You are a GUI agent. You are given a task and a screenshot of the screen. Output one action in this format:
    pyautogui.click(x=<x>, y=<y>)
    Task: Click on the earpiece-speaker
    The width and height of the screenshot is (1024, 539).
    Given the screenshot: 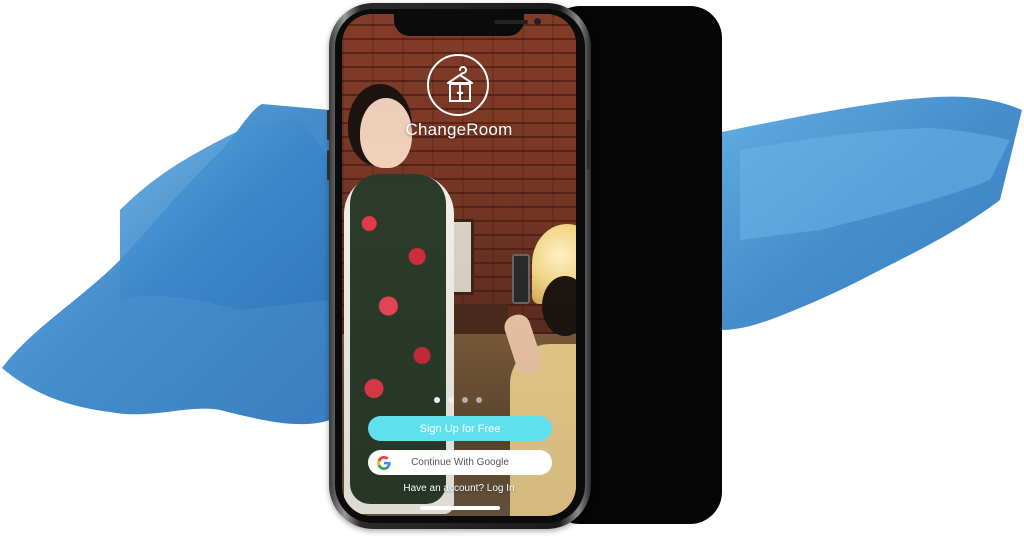 What is the action you would take?
    pyautogui.click(x=511, y=22)
    